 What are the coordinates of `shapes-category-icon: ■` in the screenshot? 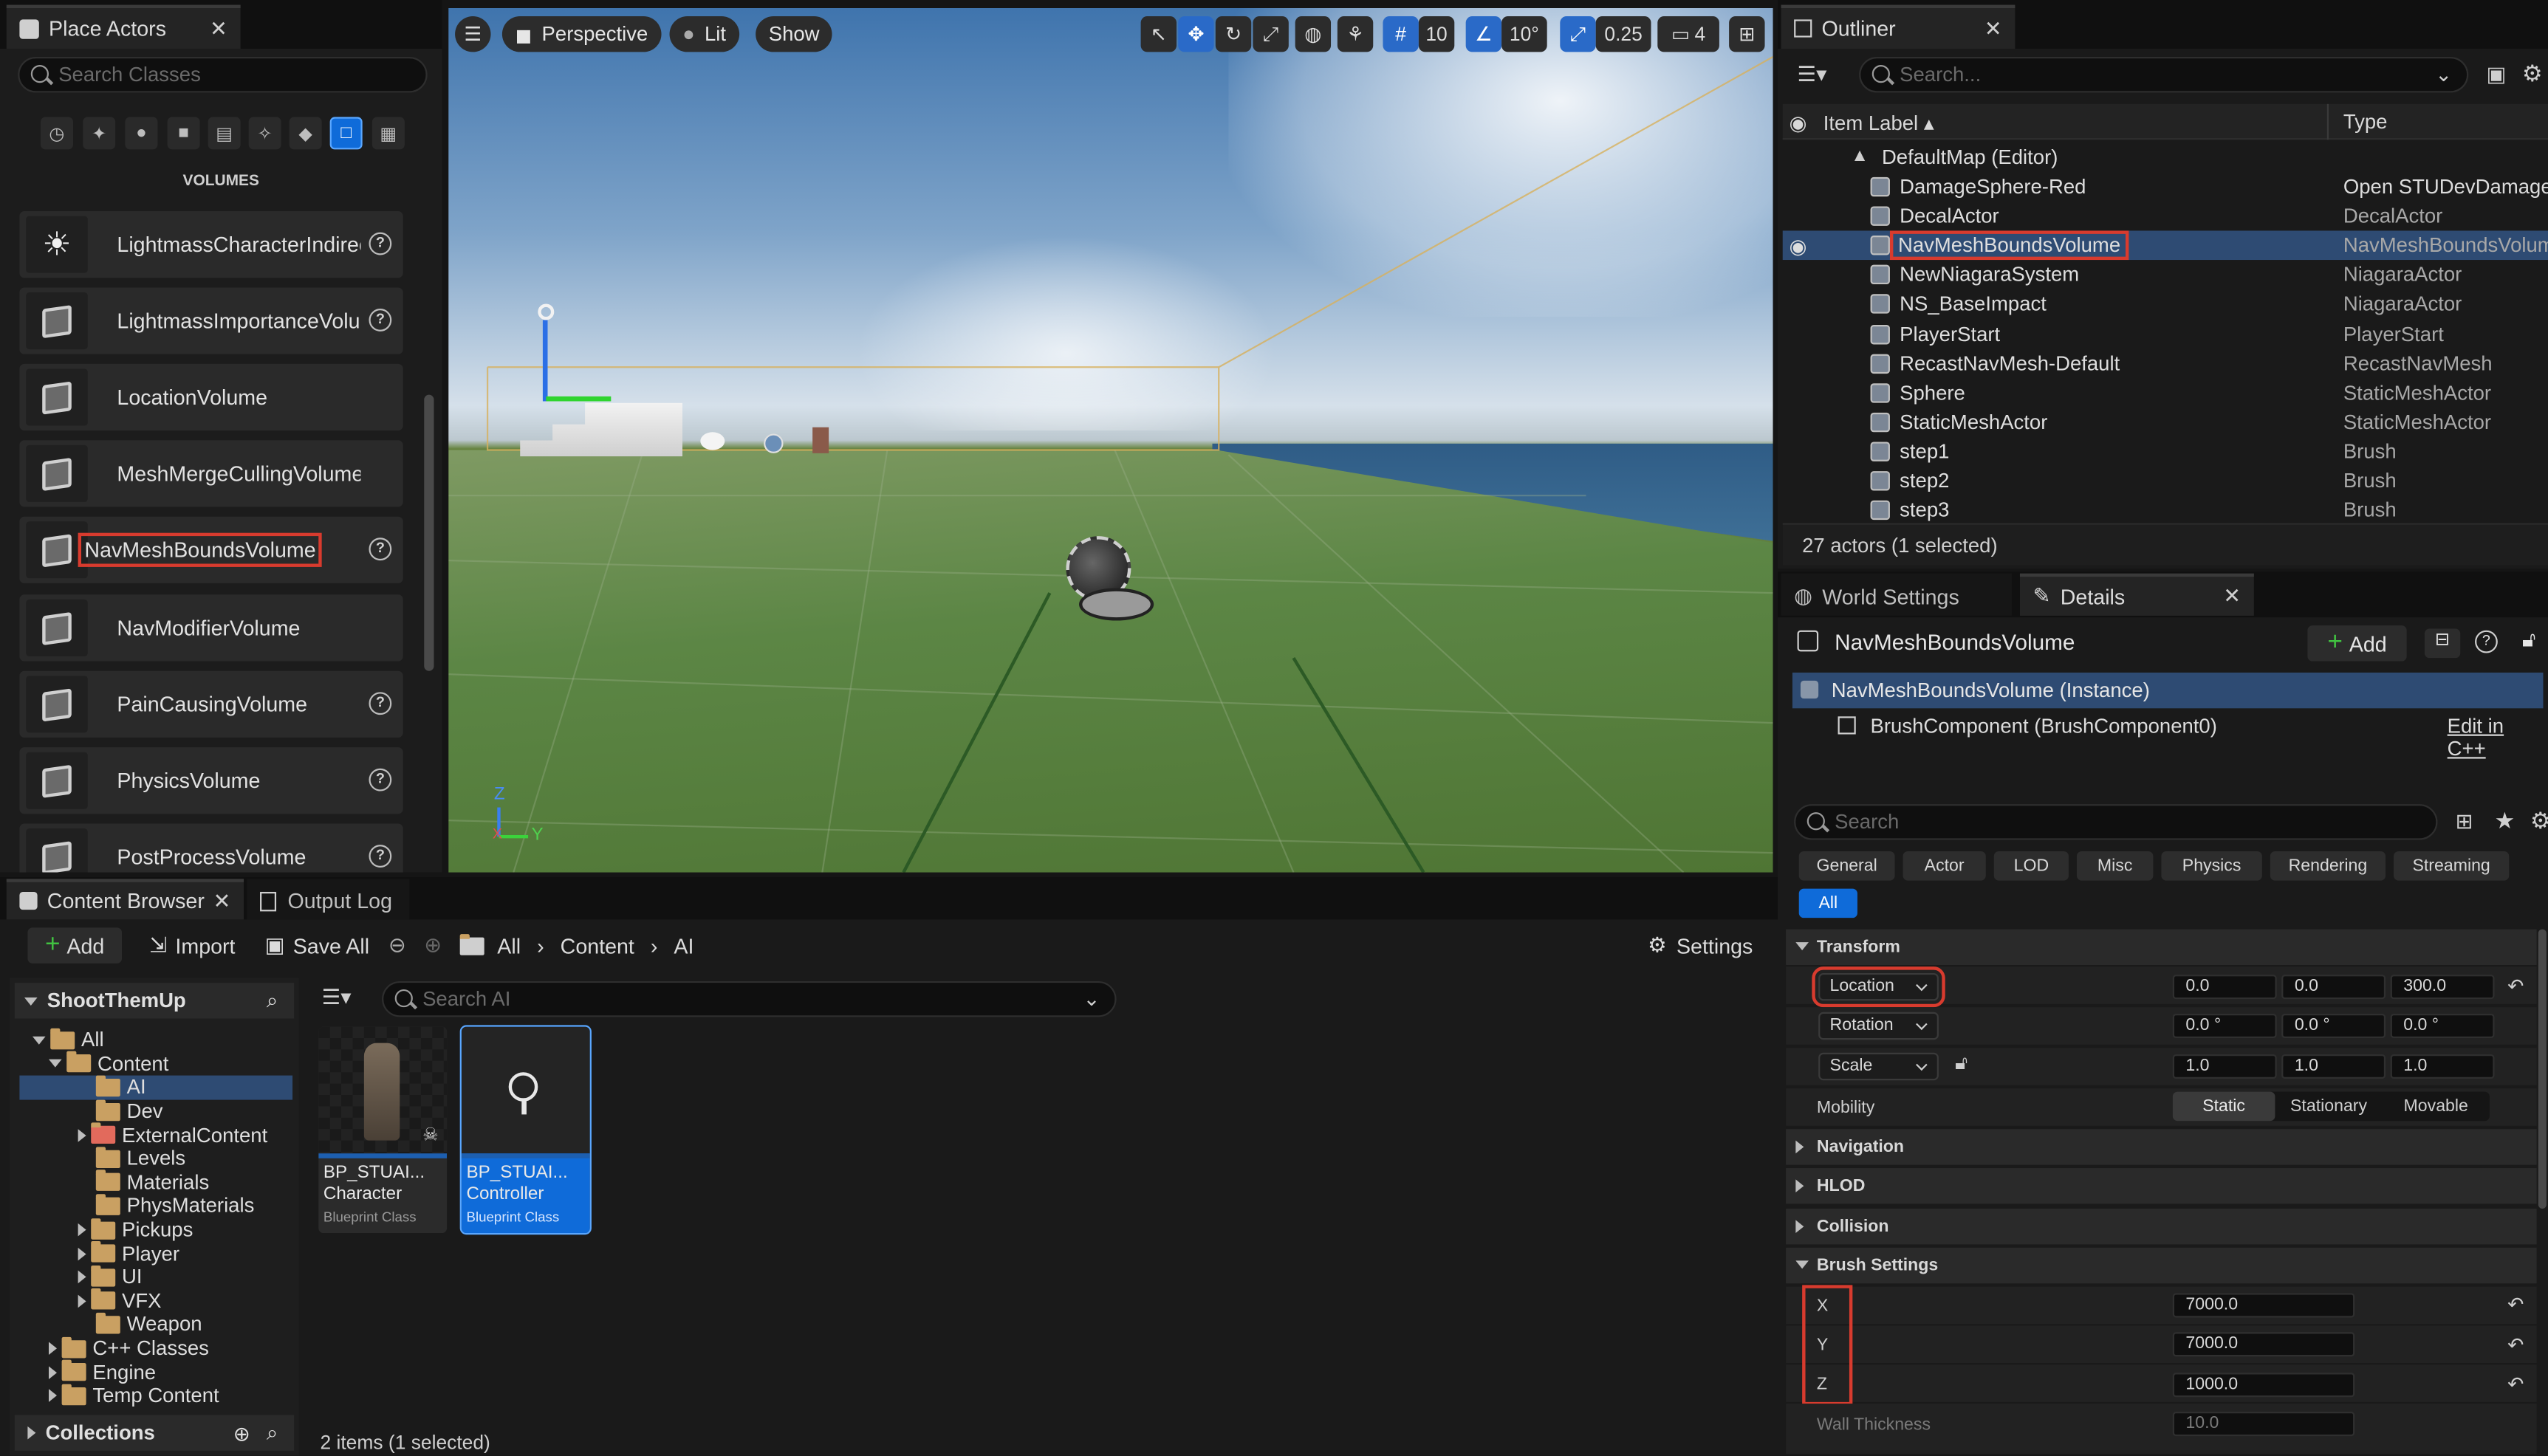 It's located at (183, 134).